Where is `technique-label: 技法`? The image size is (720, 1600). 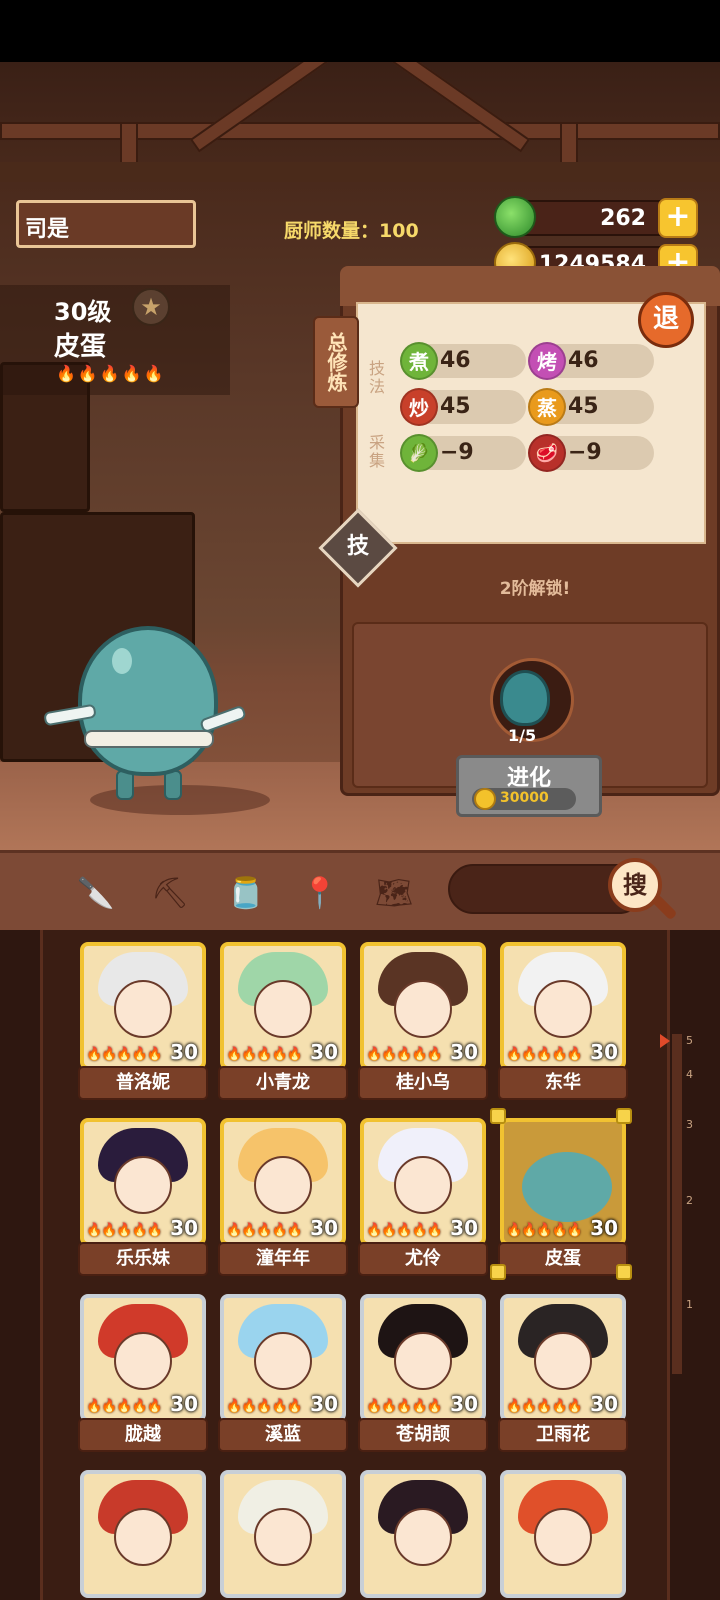 technique-label: 技法 is located at coordinates (376, 377).